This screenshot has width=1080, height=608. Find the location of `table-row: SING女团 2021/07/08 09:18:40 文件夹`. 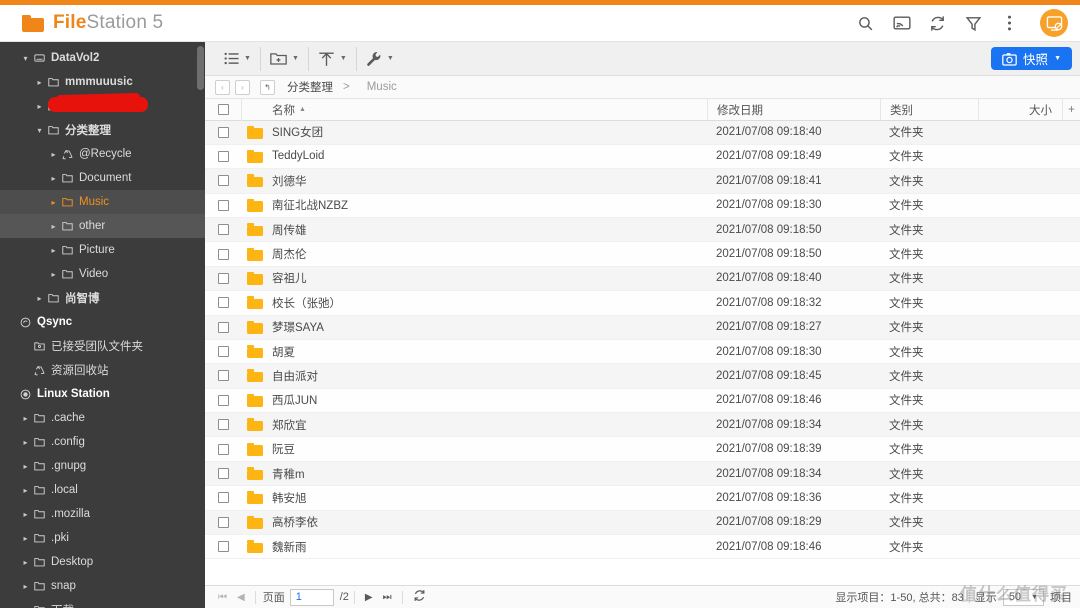

table-row: SING女团 2021/07/08 09:18:40 文件夹 is located at coordinates (642, 132).